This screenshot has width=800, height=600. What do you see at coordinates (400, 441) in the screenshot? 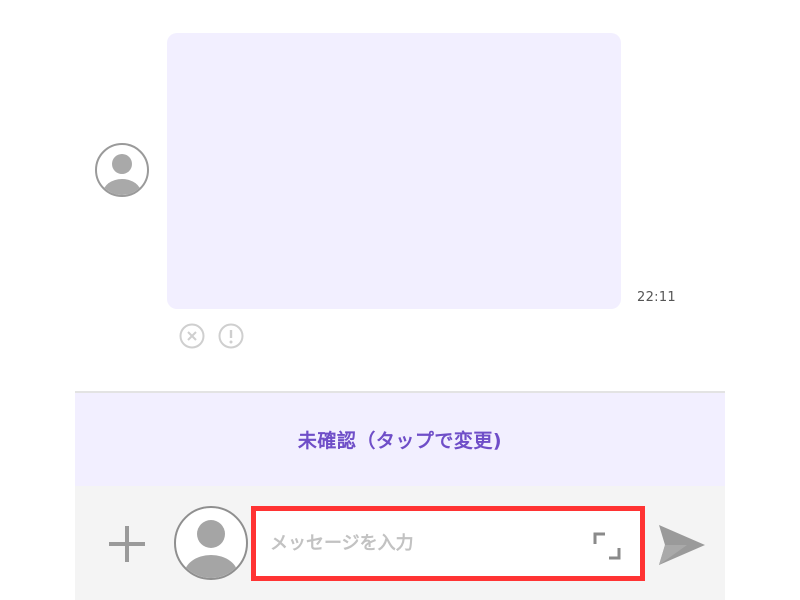
I see `unconfirmed-label: 未確認（タップで変更)` at bounding box center [400, 441].